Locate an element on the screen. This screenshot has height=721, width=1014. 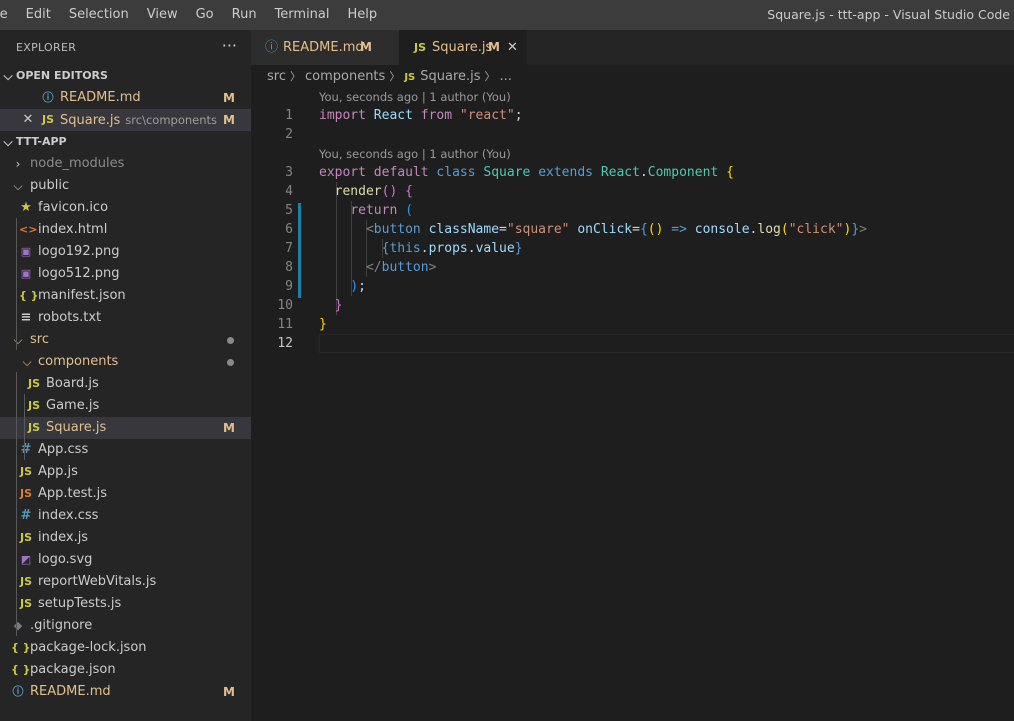
file-board: JS Board.js is located at coordinates (125, 384).